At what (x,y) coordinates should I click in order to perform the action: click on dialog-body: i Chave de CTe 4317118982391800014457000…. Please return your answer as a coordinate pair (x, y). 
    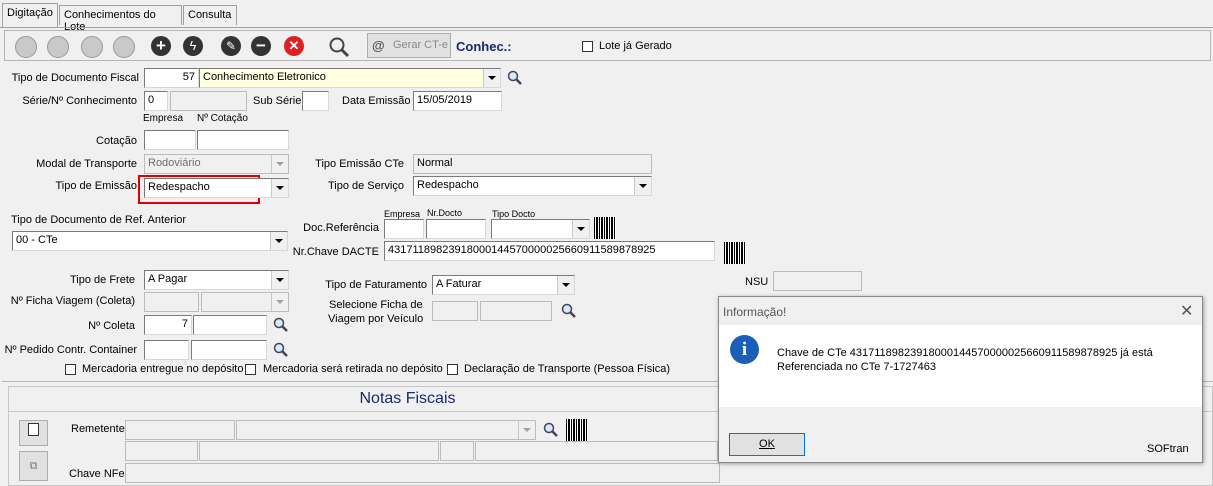
    Looking at the image, I should click on (960, 366).